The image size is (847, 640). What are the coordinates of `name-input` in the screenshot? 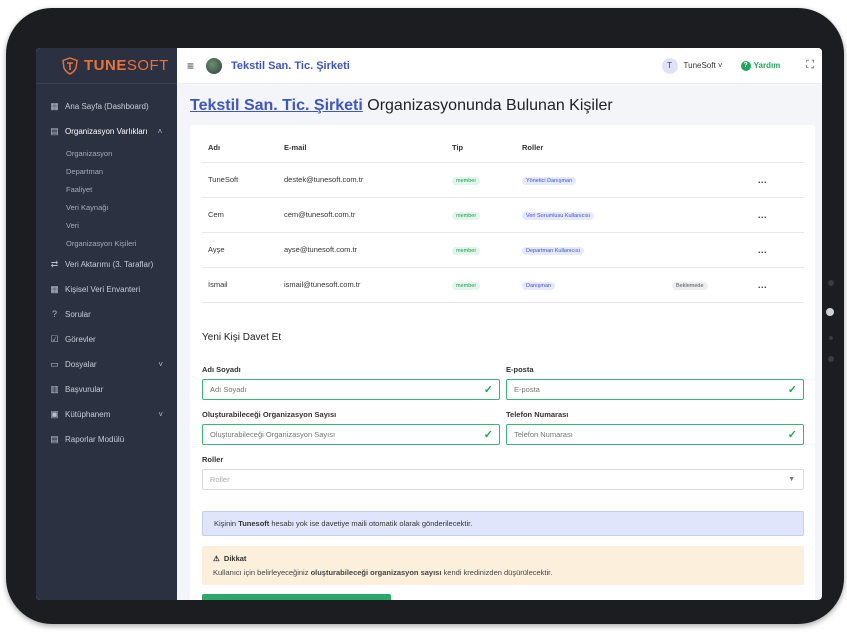 It's located at (343, 389).